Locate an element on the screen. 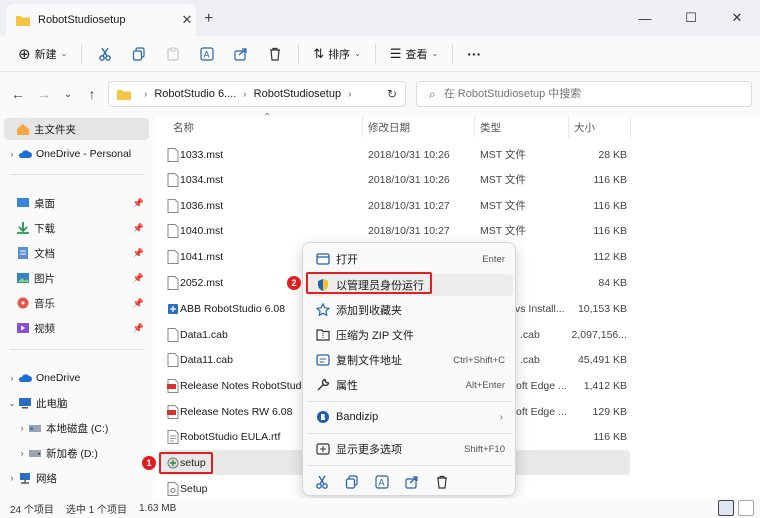  sidebar-item-drive-c: › 本地磁盘 (C:) is located at coordinates (84, 428).